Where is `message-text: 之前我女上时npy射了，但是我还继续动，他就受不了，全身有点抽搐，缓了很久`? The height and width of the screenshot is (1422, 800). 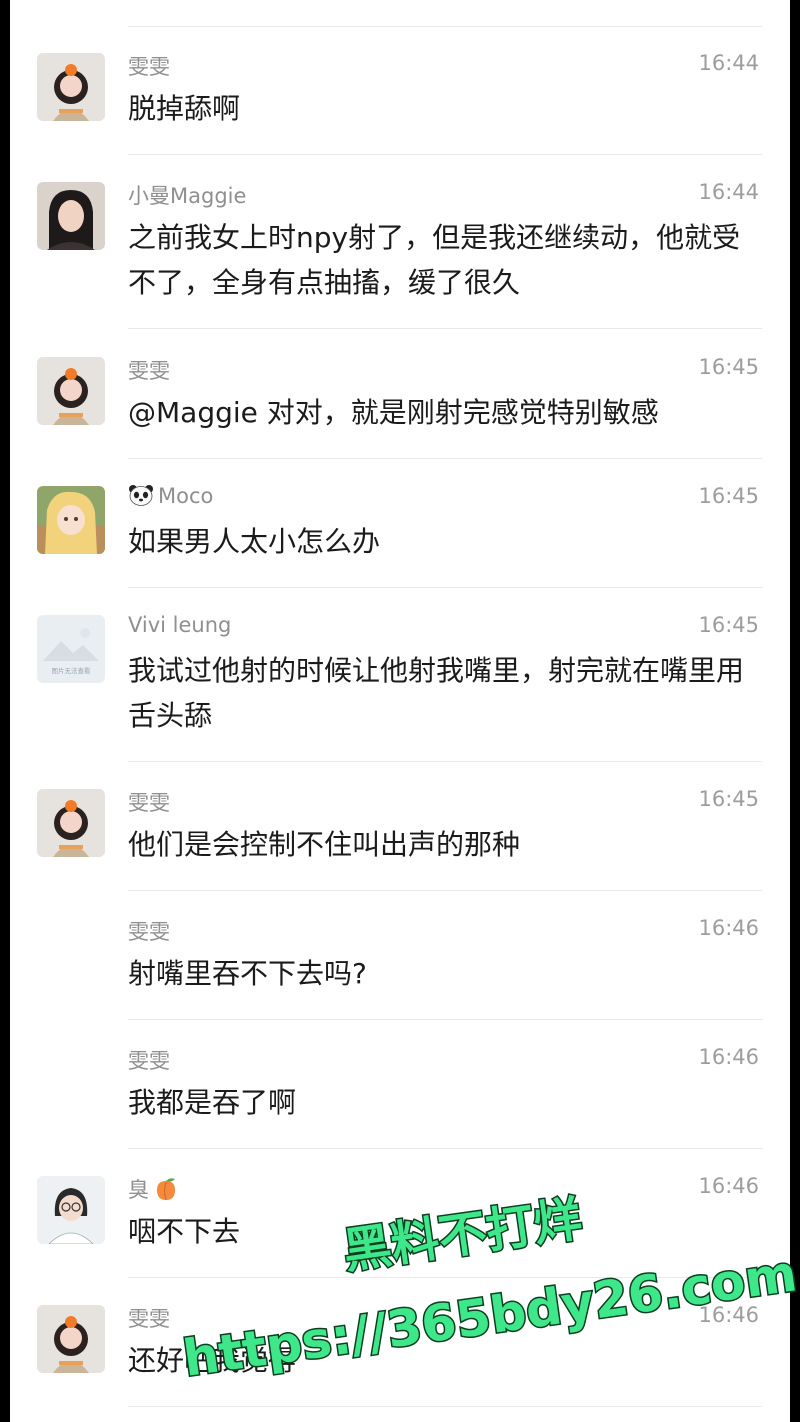 message-text: 之前我女上时npy射了，但是我还继续动，他就受不了，全身有点抽搐，缓了很久 is located at coordinates (434, 260).